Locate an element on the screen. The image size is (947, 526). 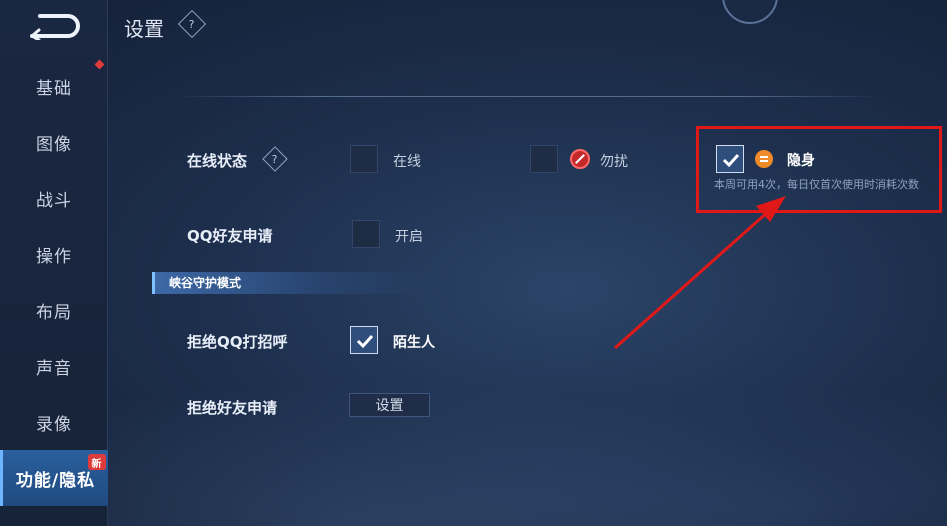
sidebar-item-label: 操作 is located at coordinates (54, 256).